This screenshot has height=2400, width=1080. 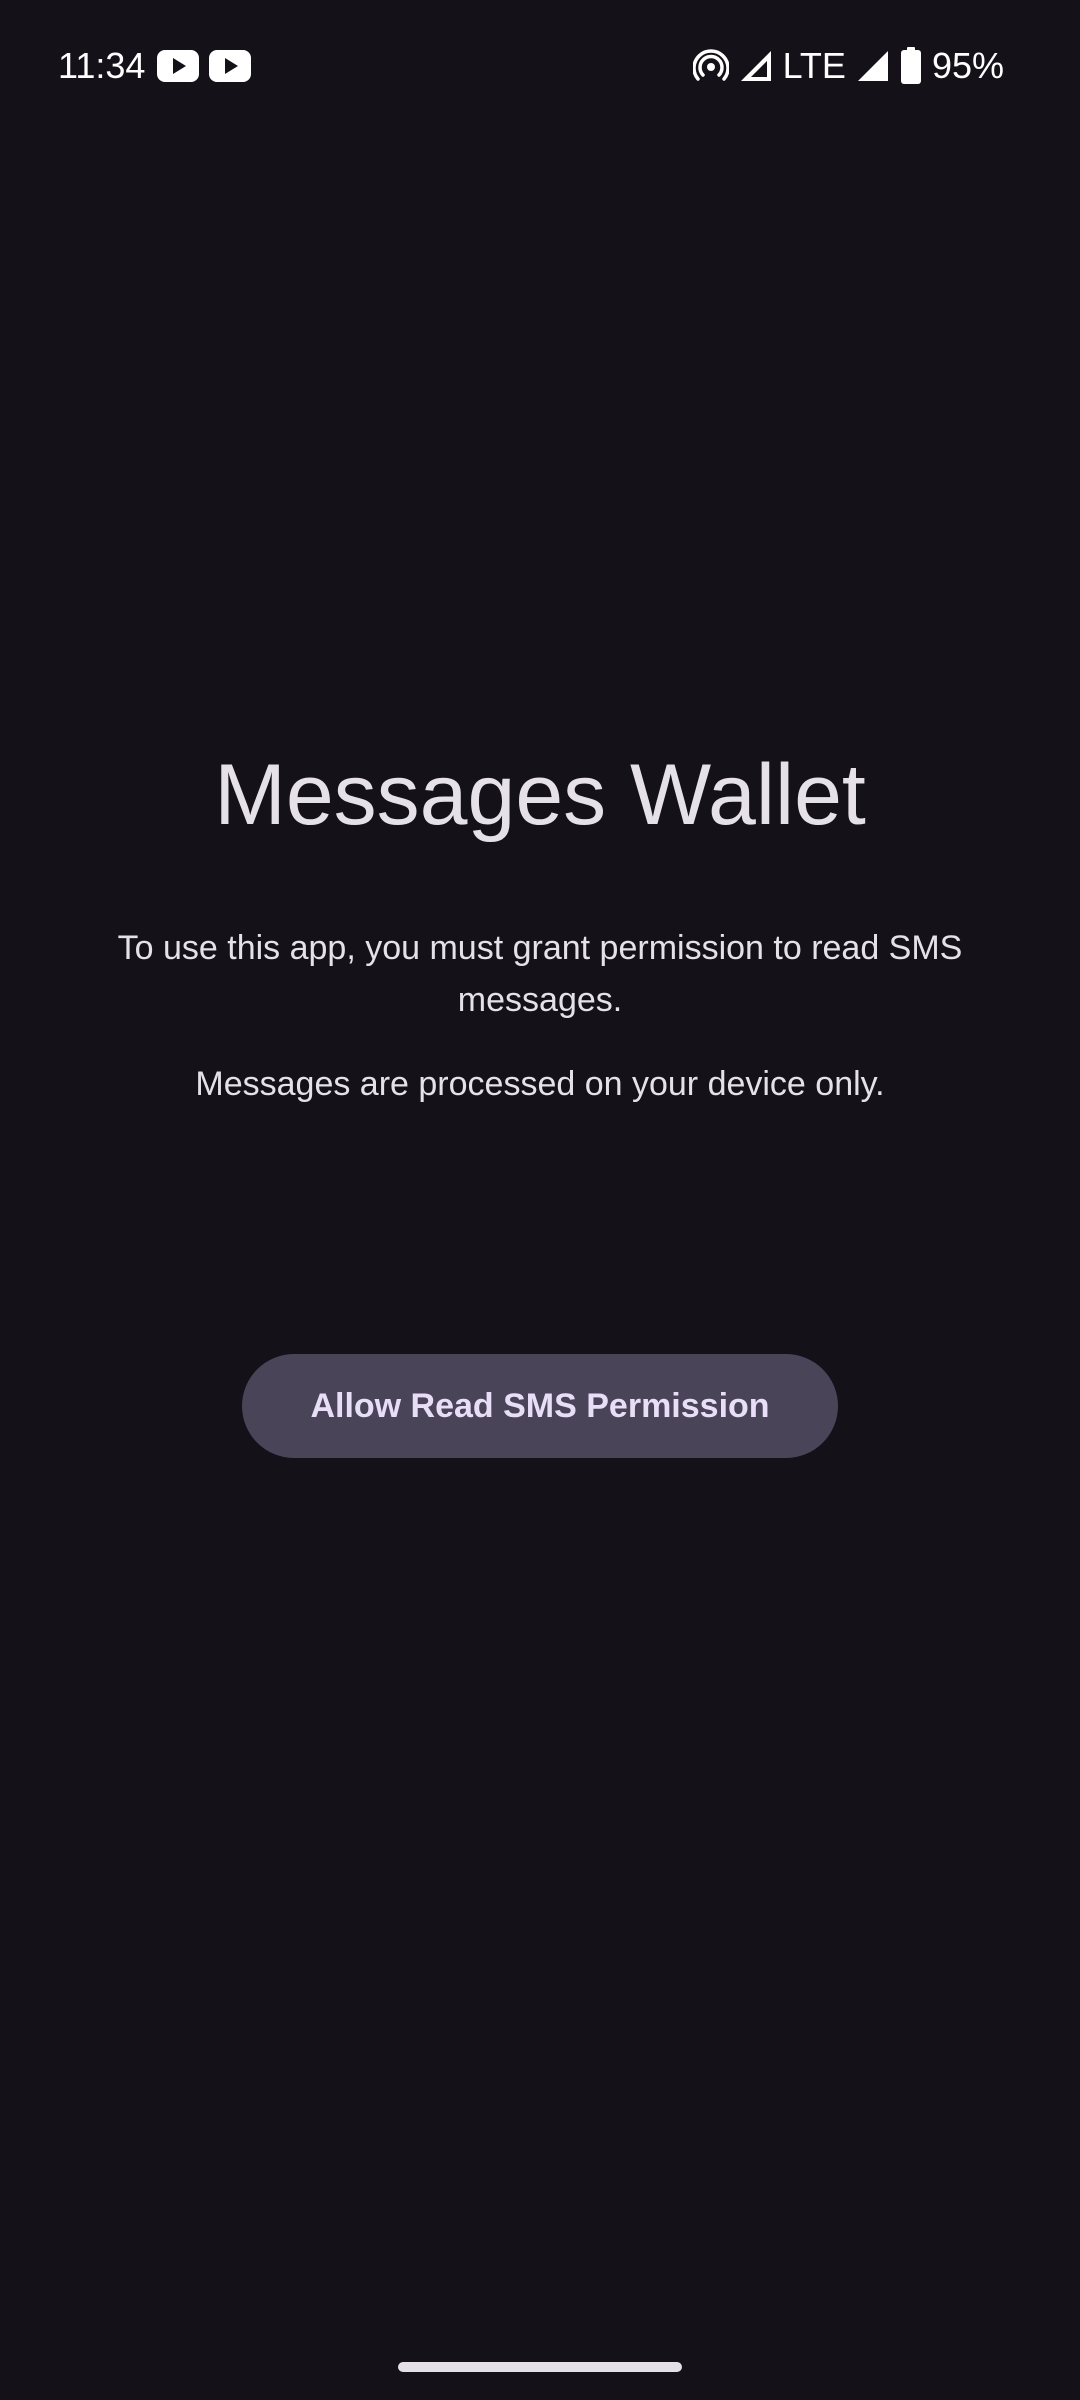 I want to click on hotspot-icon, so click(x=710, y=66).